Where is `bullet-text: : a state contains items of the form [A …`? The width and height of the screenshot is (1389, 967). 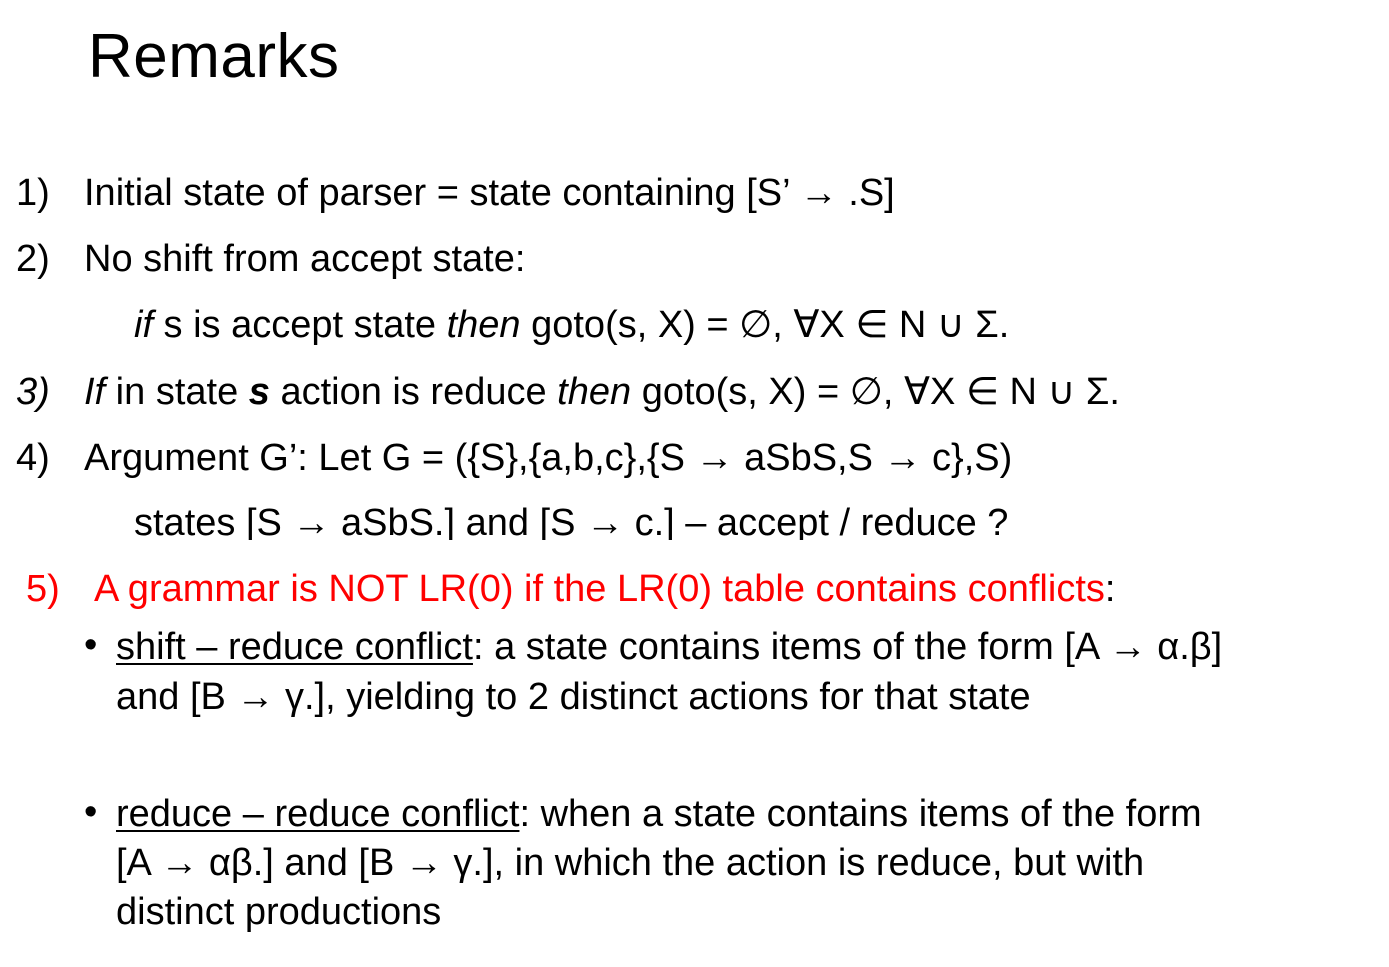 bullet-text: : a state contains items of the form [A … is located at coordinates (847, 647).